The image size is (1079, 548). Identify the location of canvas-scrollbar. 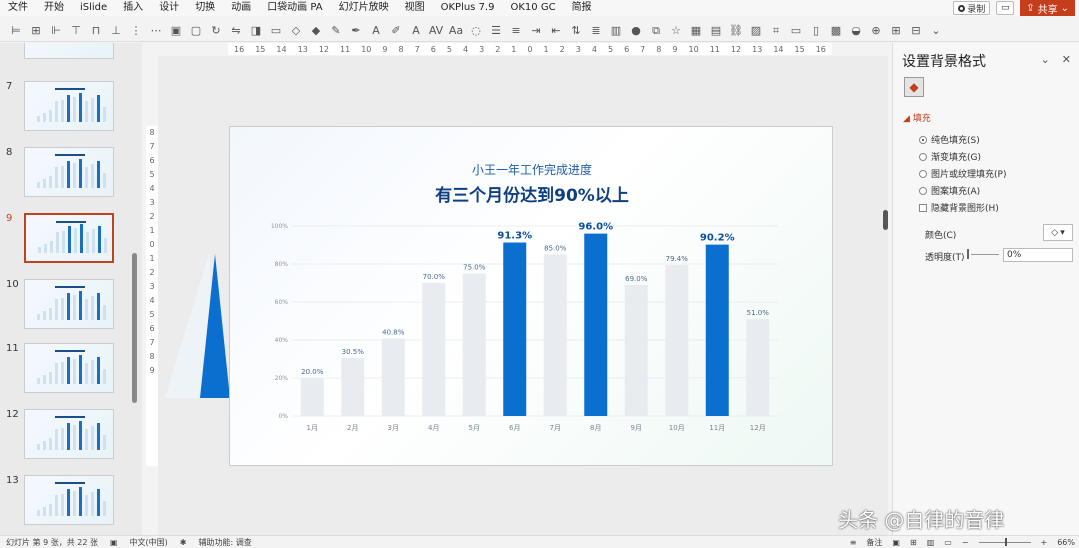
(885, 220).